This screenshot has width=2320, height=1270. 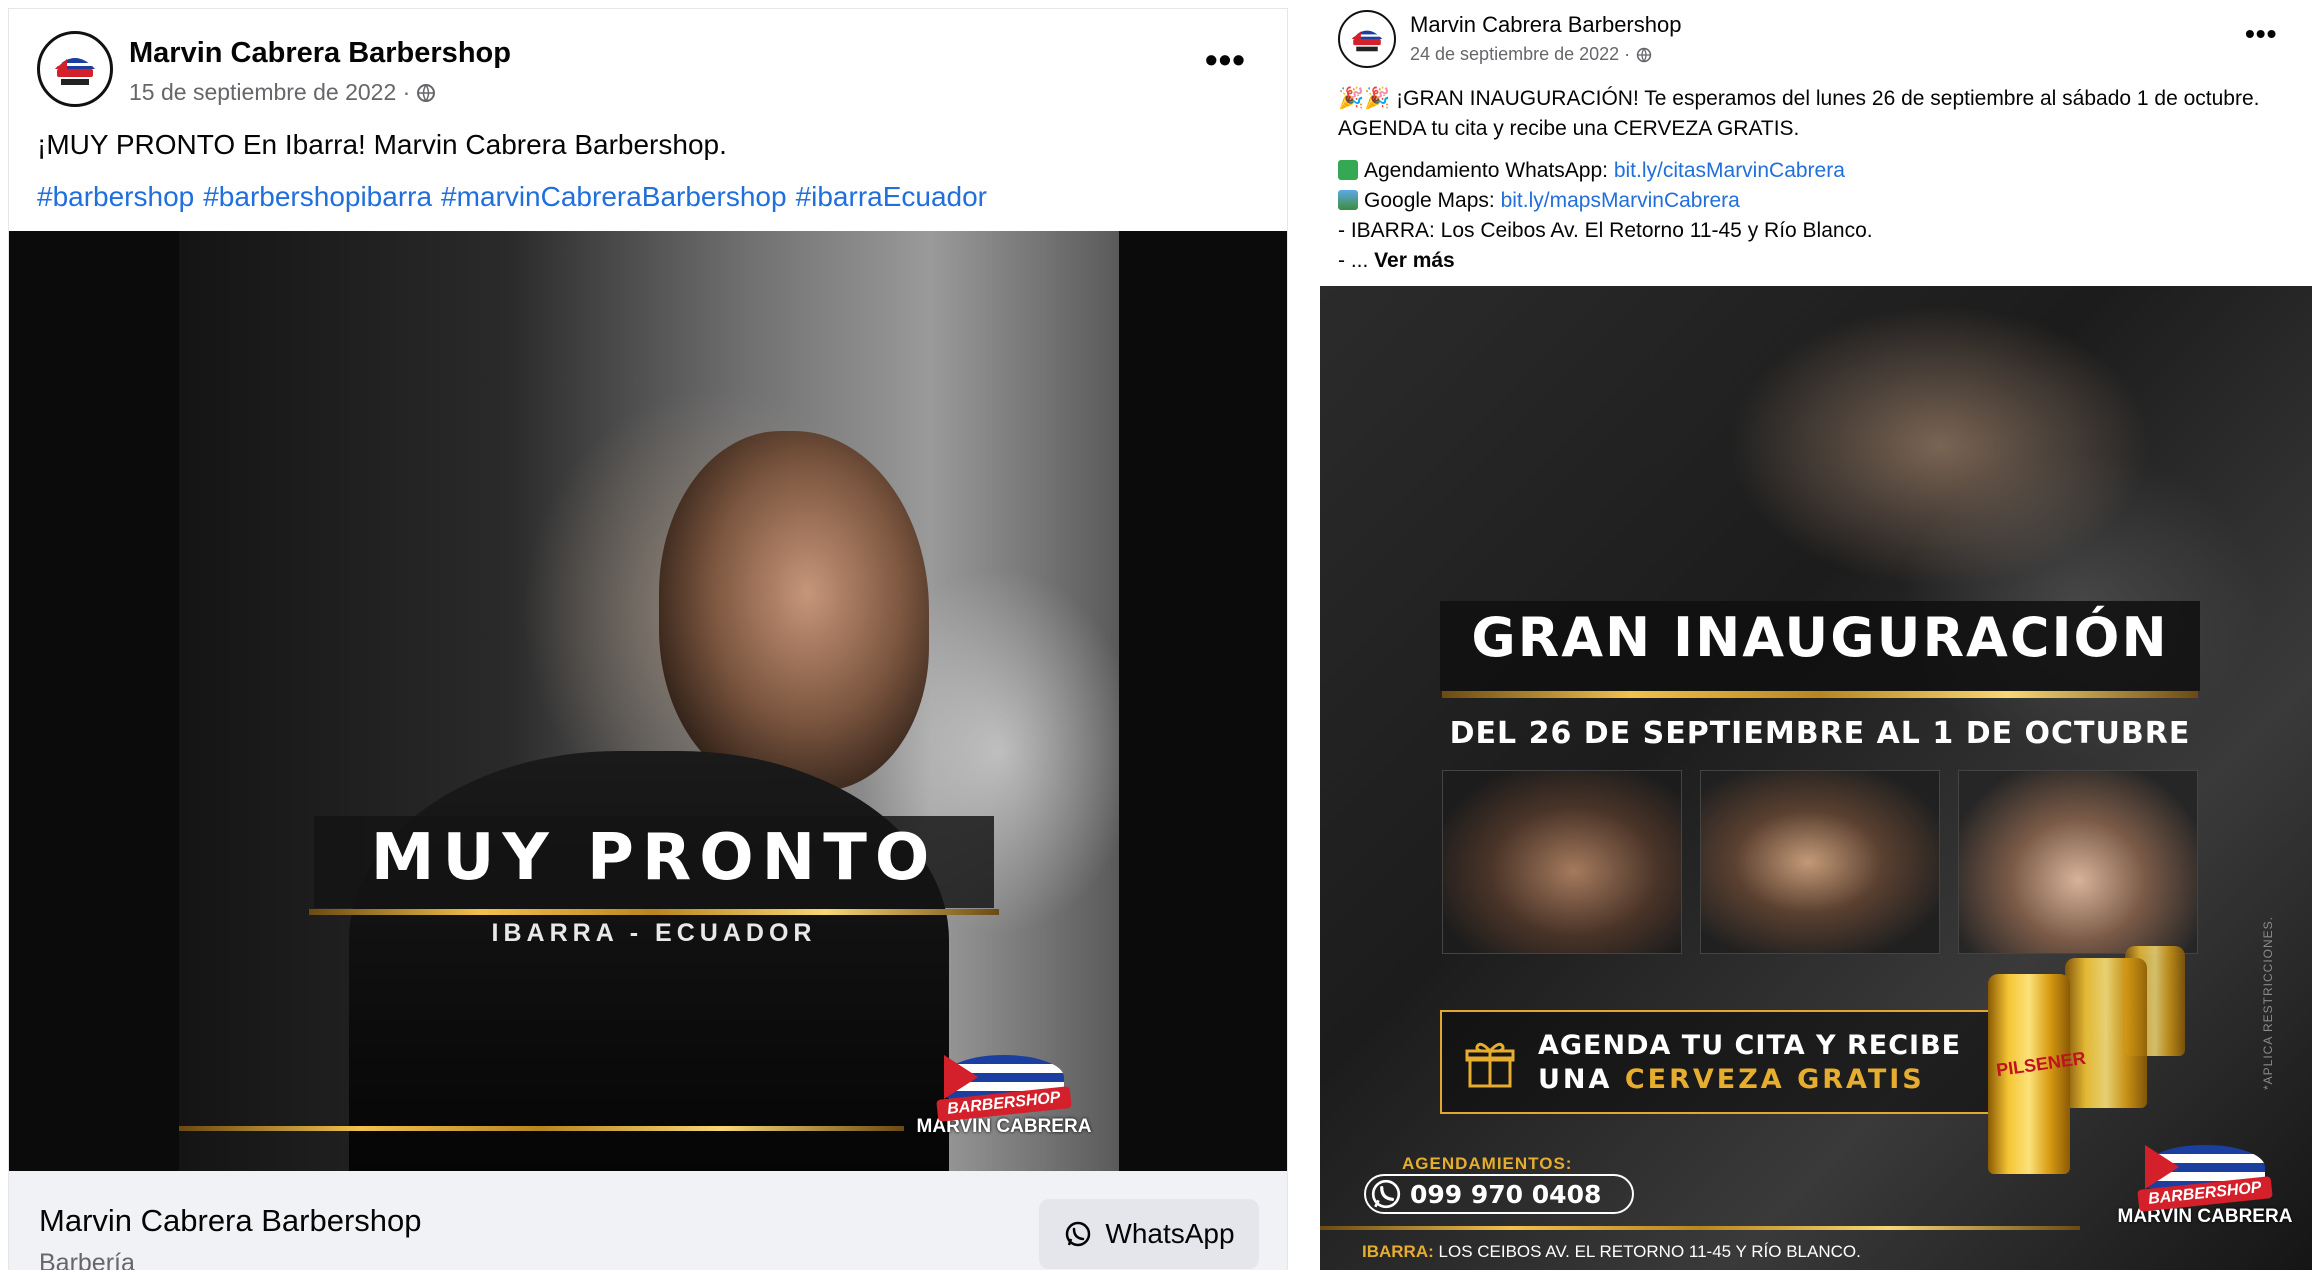 I want to click on promo-line-1: AGENDA TU CITA Y RECIBE, so click(x=1750, y=1045).